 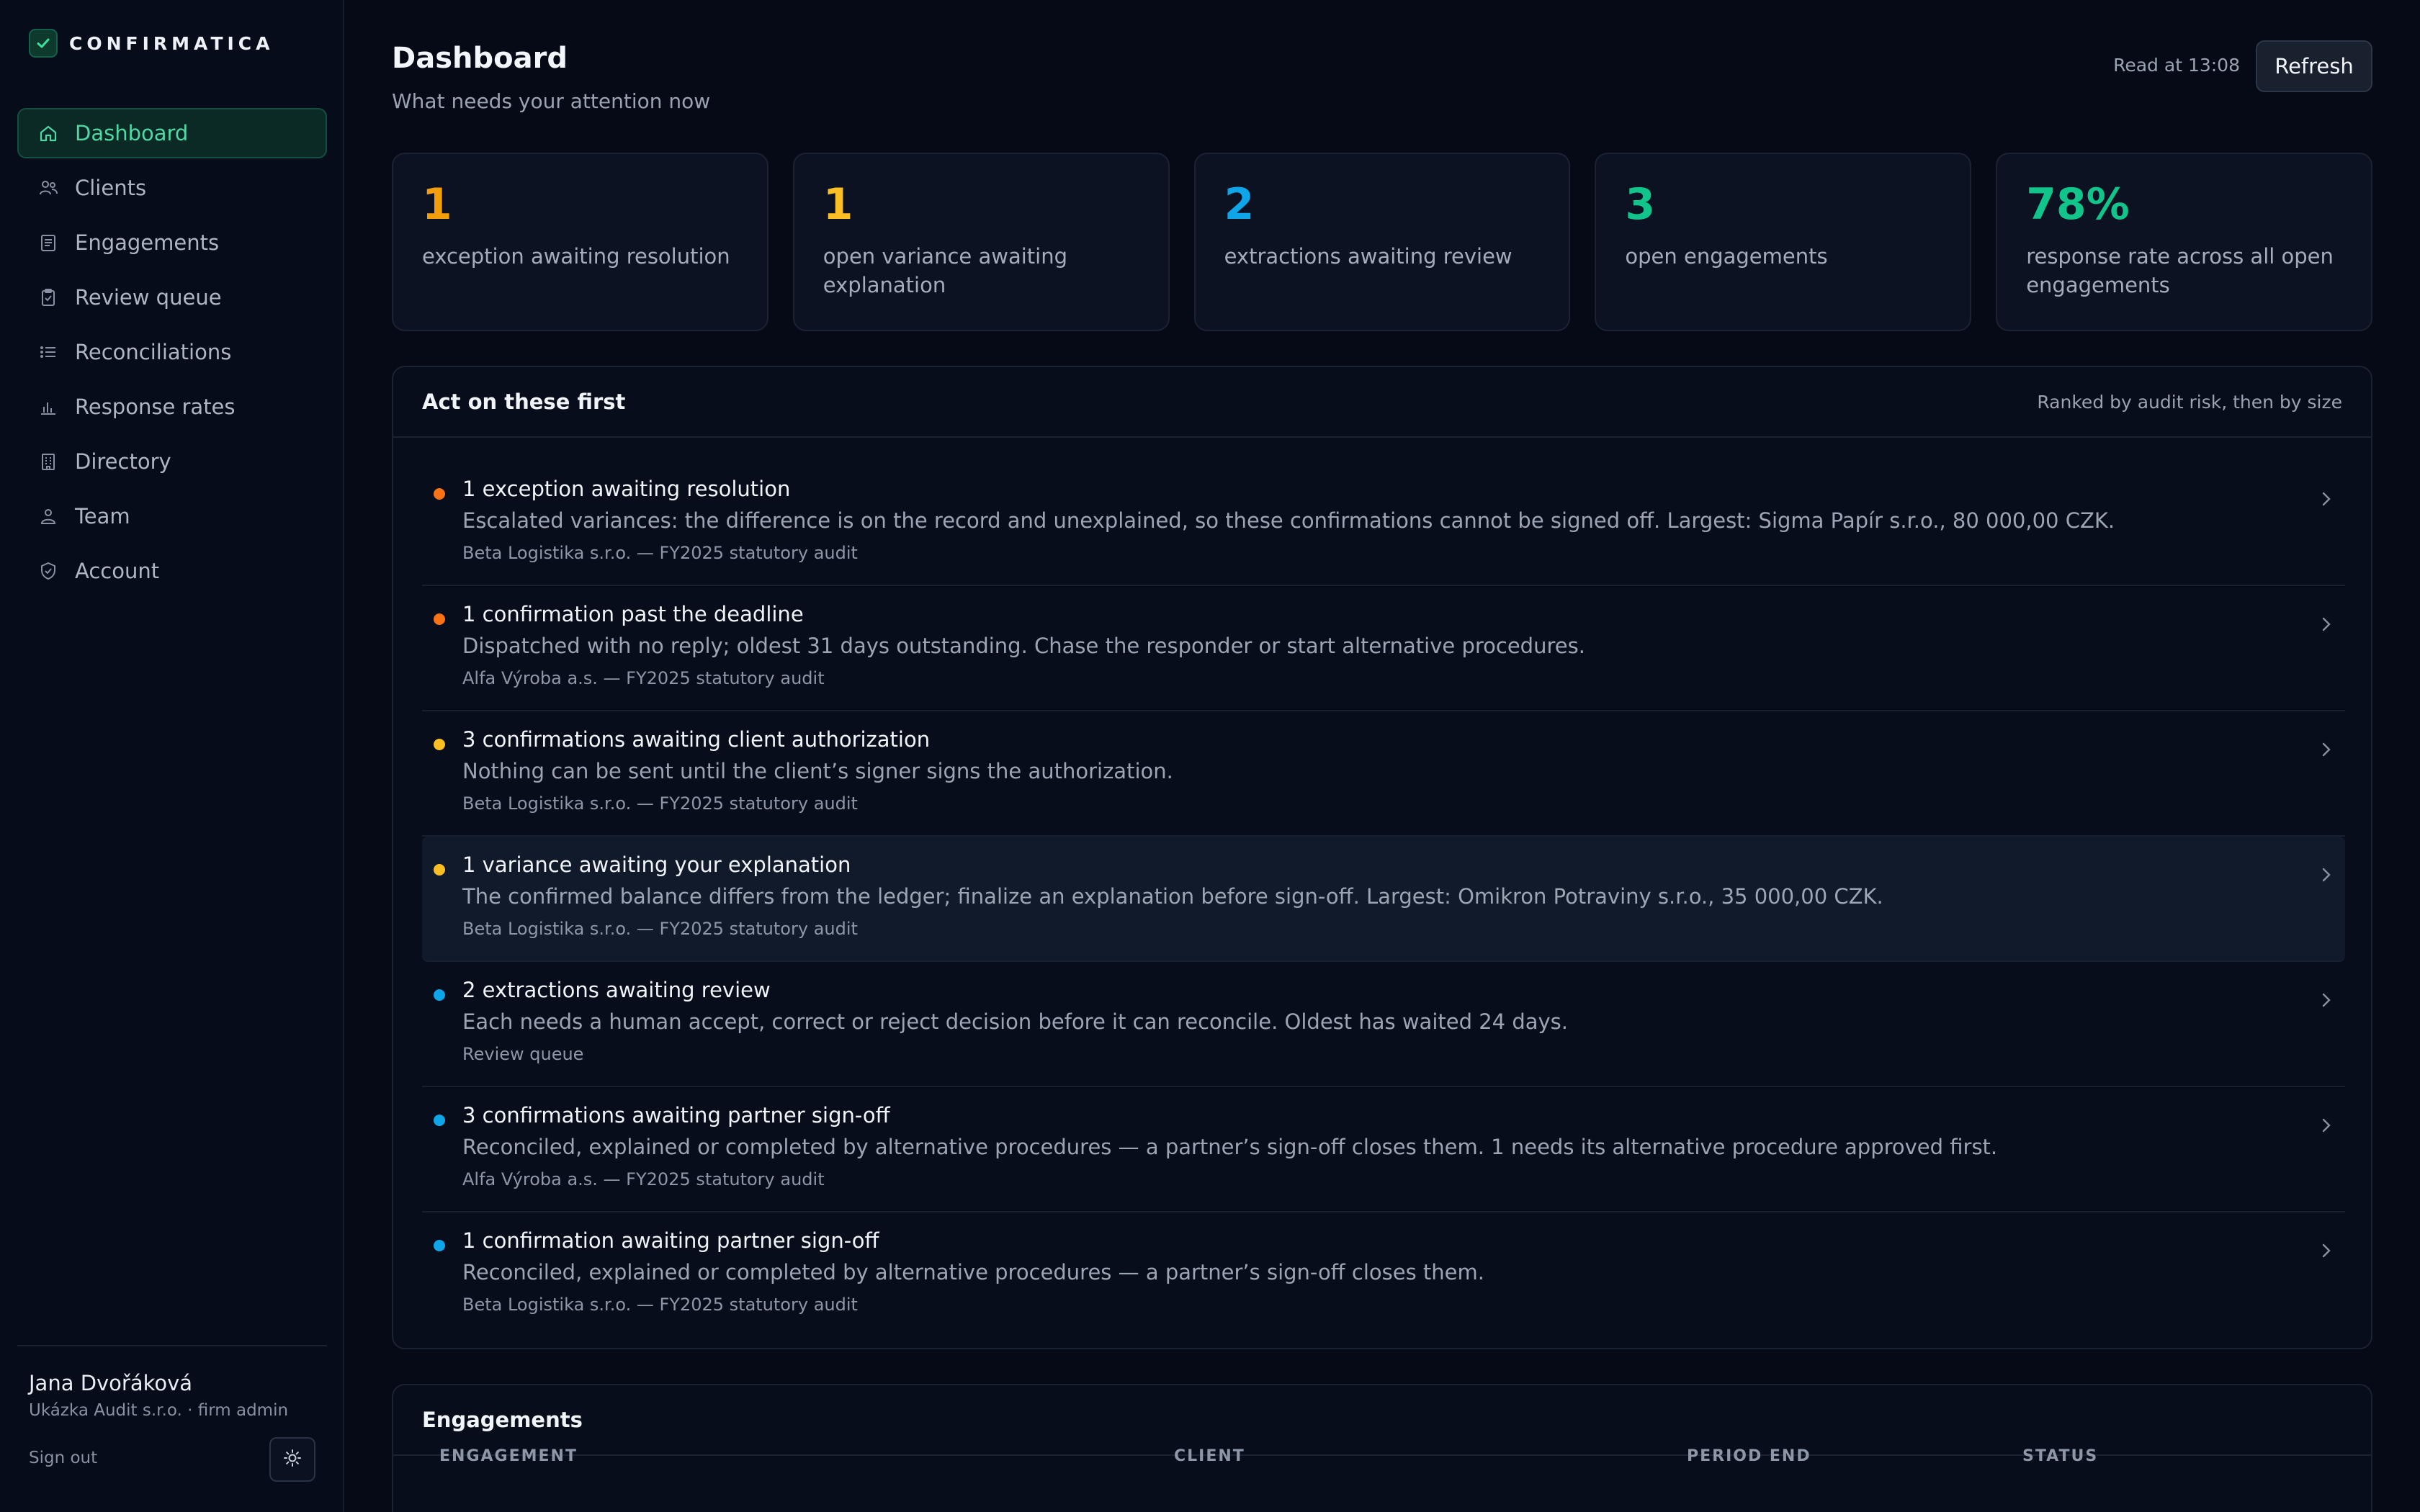 I want to click on action-title: 1 exception awaiting resolution, so click(x=626, y=489).